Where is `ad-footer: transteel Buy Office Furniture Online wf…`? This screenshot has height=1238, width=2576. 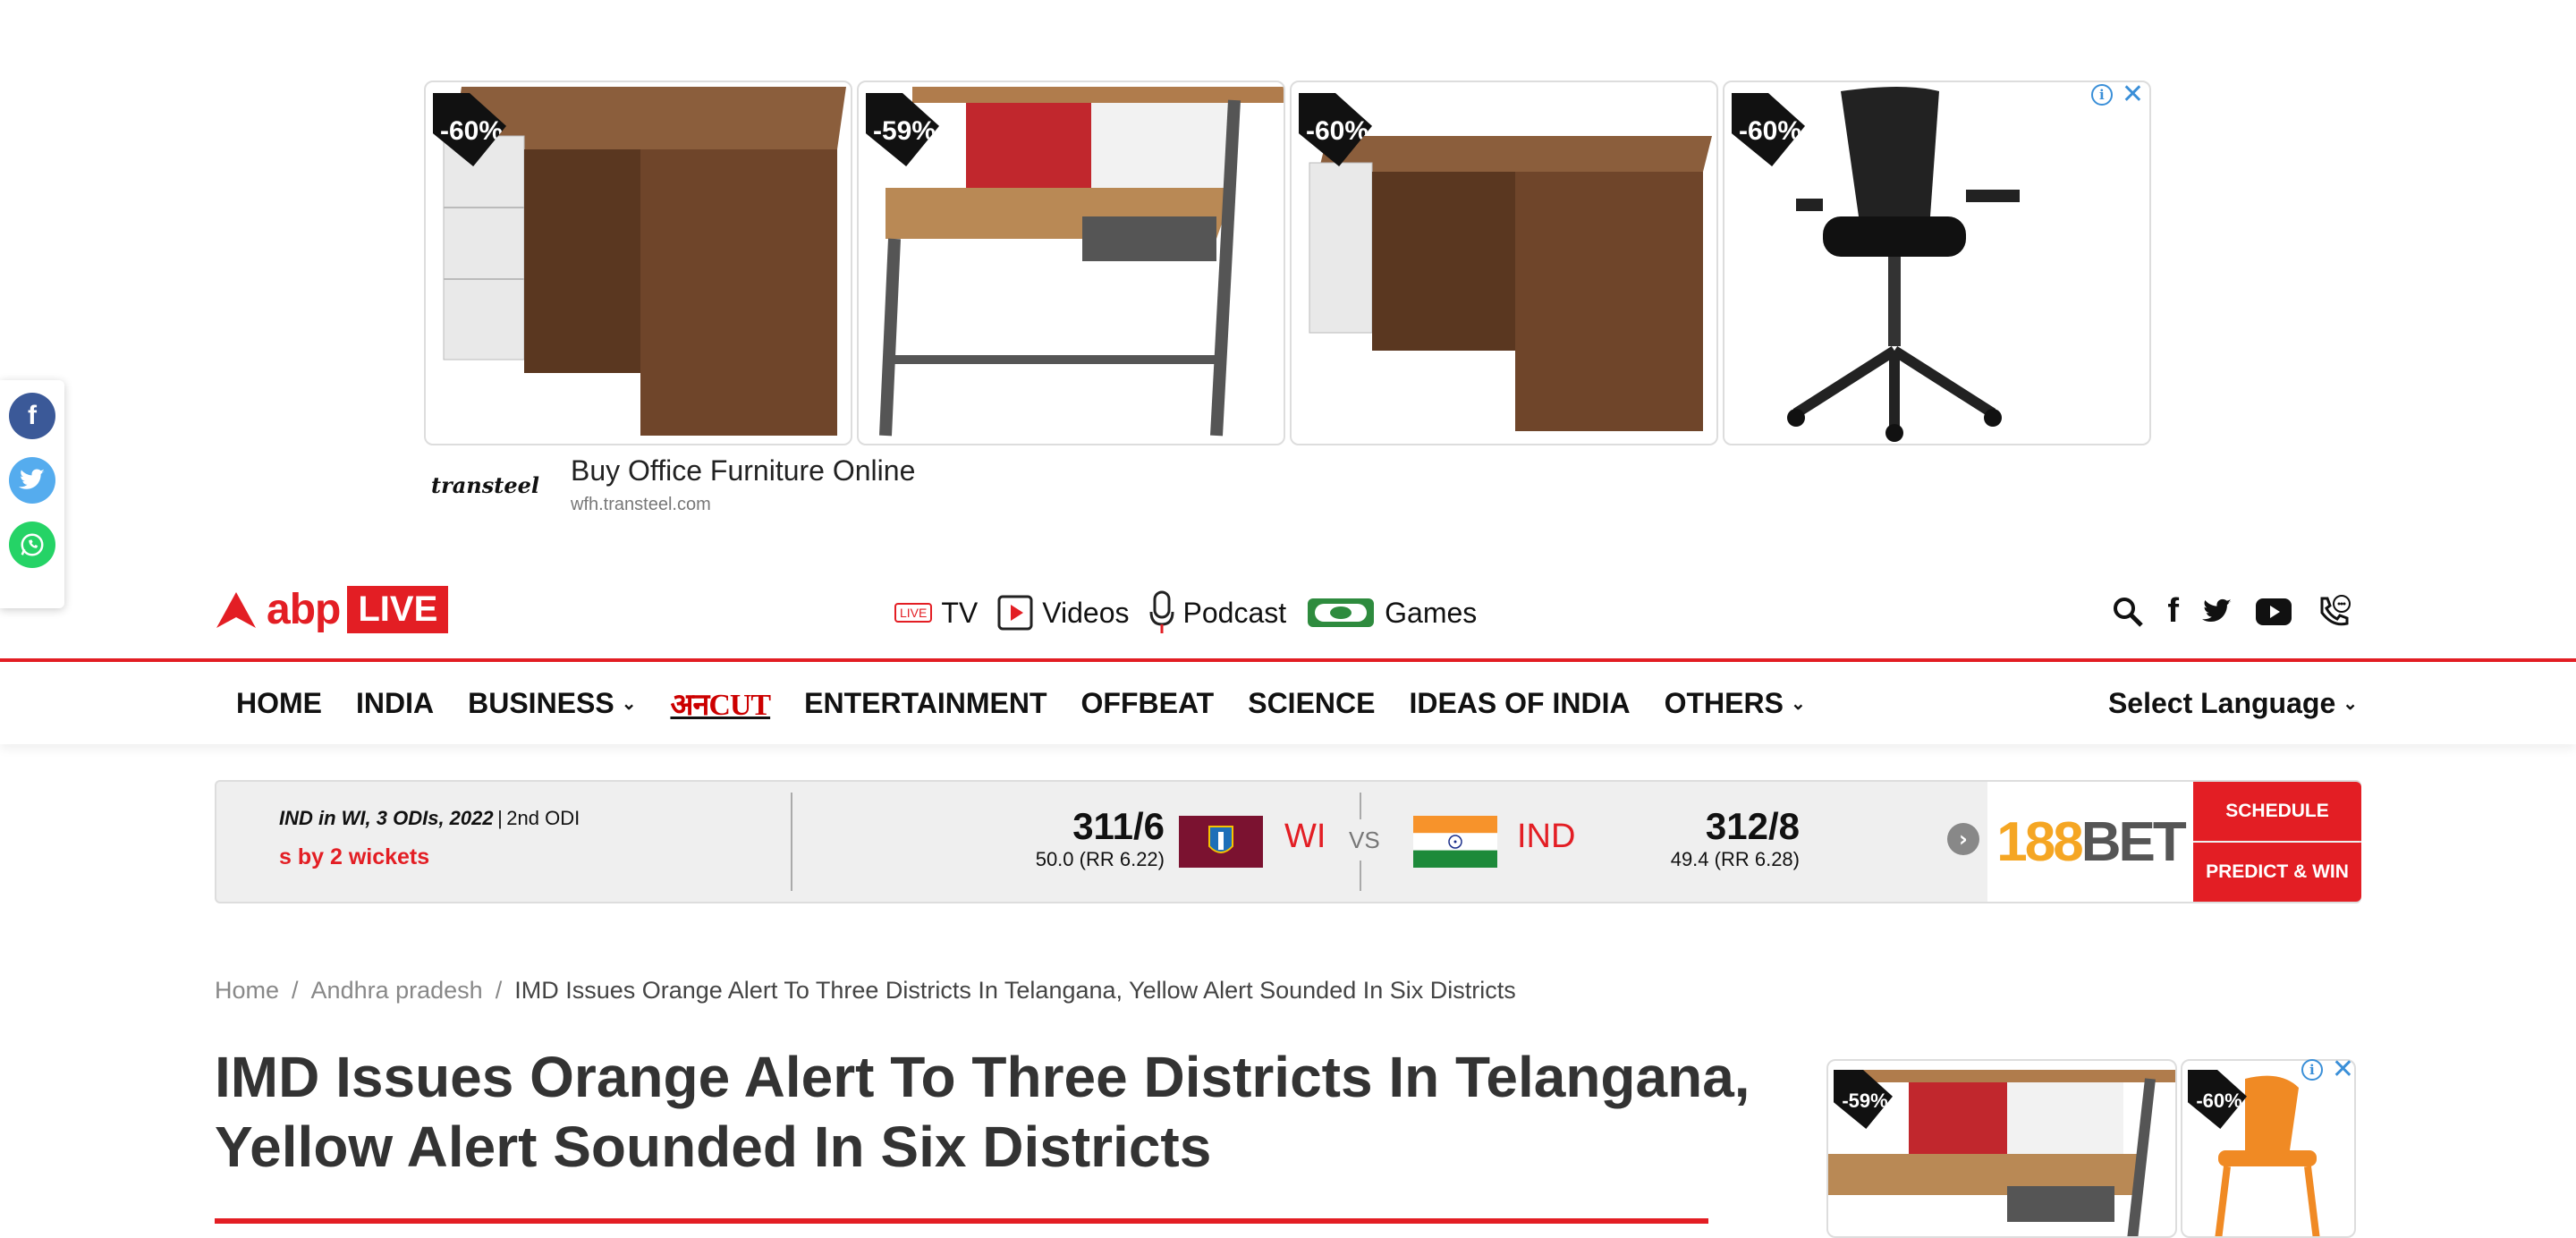 ad-footer: transteel Buy Office Furniture Online wf… is located at coordinates (673, 490).